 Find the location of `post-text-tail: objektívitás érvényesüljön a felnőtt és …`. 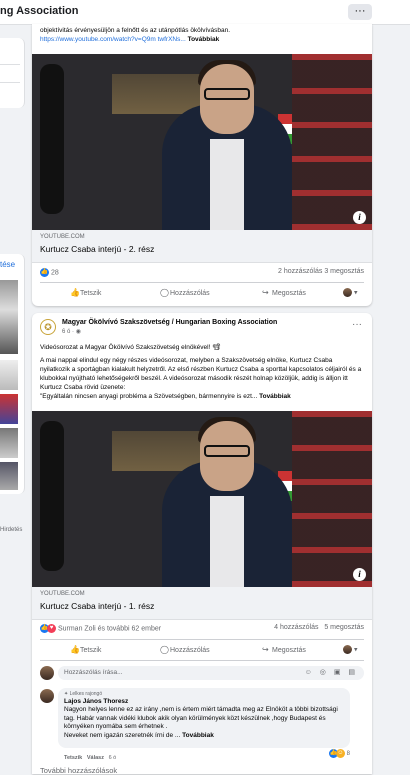

post-text-tail: objektívitás érvényesüljön a felnőtt és … is located at coordinates (135, 30).